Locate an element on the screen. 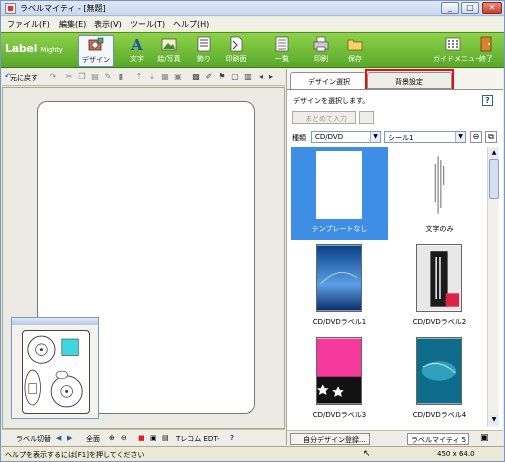 The height and width of the screenshot is (462, 505). logo-sub: Mighty is located at coordinates (51, 50).